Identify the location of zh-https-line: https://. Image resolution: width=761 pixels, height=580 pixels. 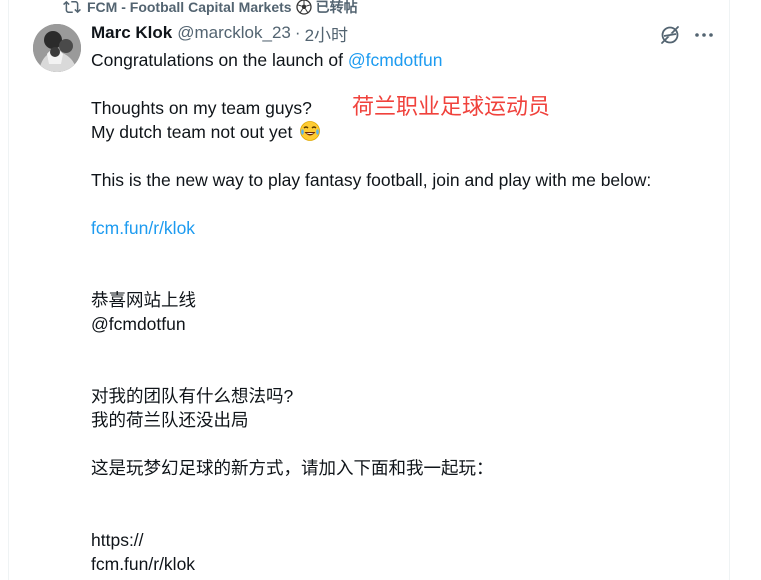
(117, 540).